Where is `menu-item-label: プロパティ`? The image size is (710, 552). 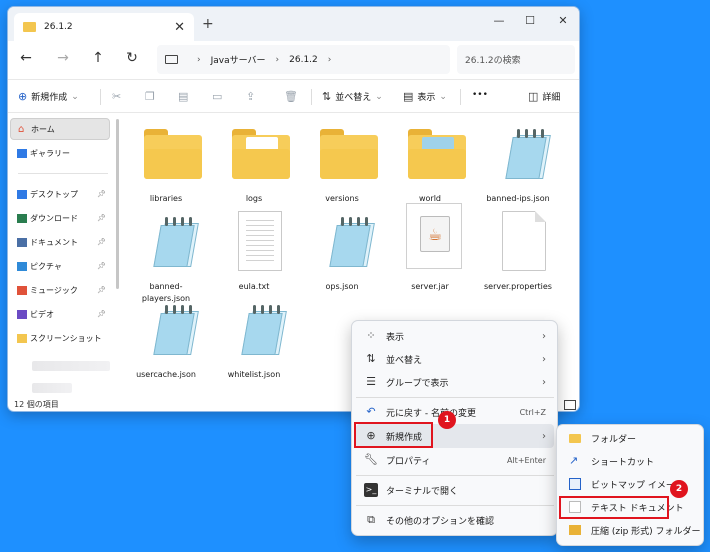
menu-item-label: プロパティ is located at coordinates (408, 461).